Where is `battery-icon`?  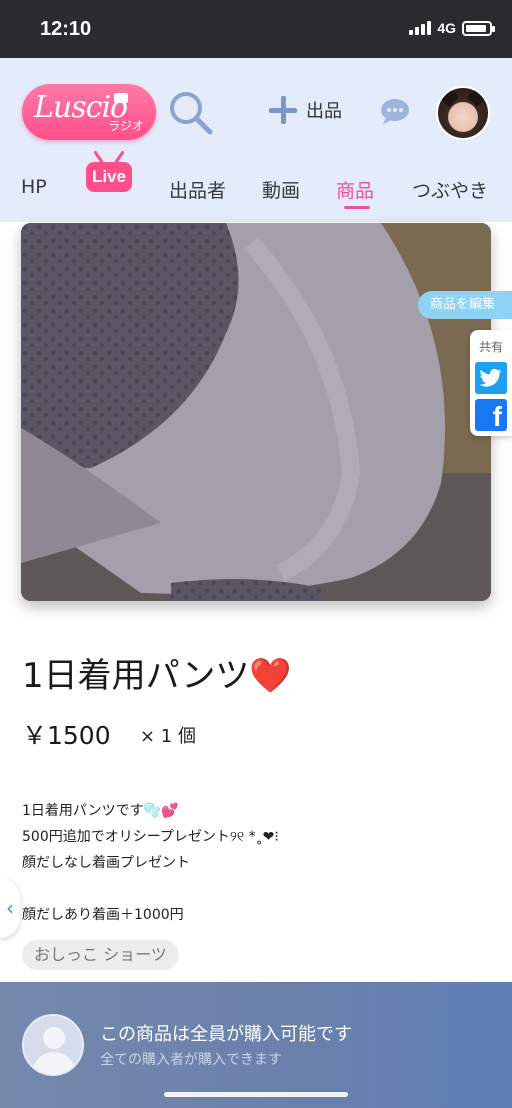
battery-icon is located at coordinates (478, 28).